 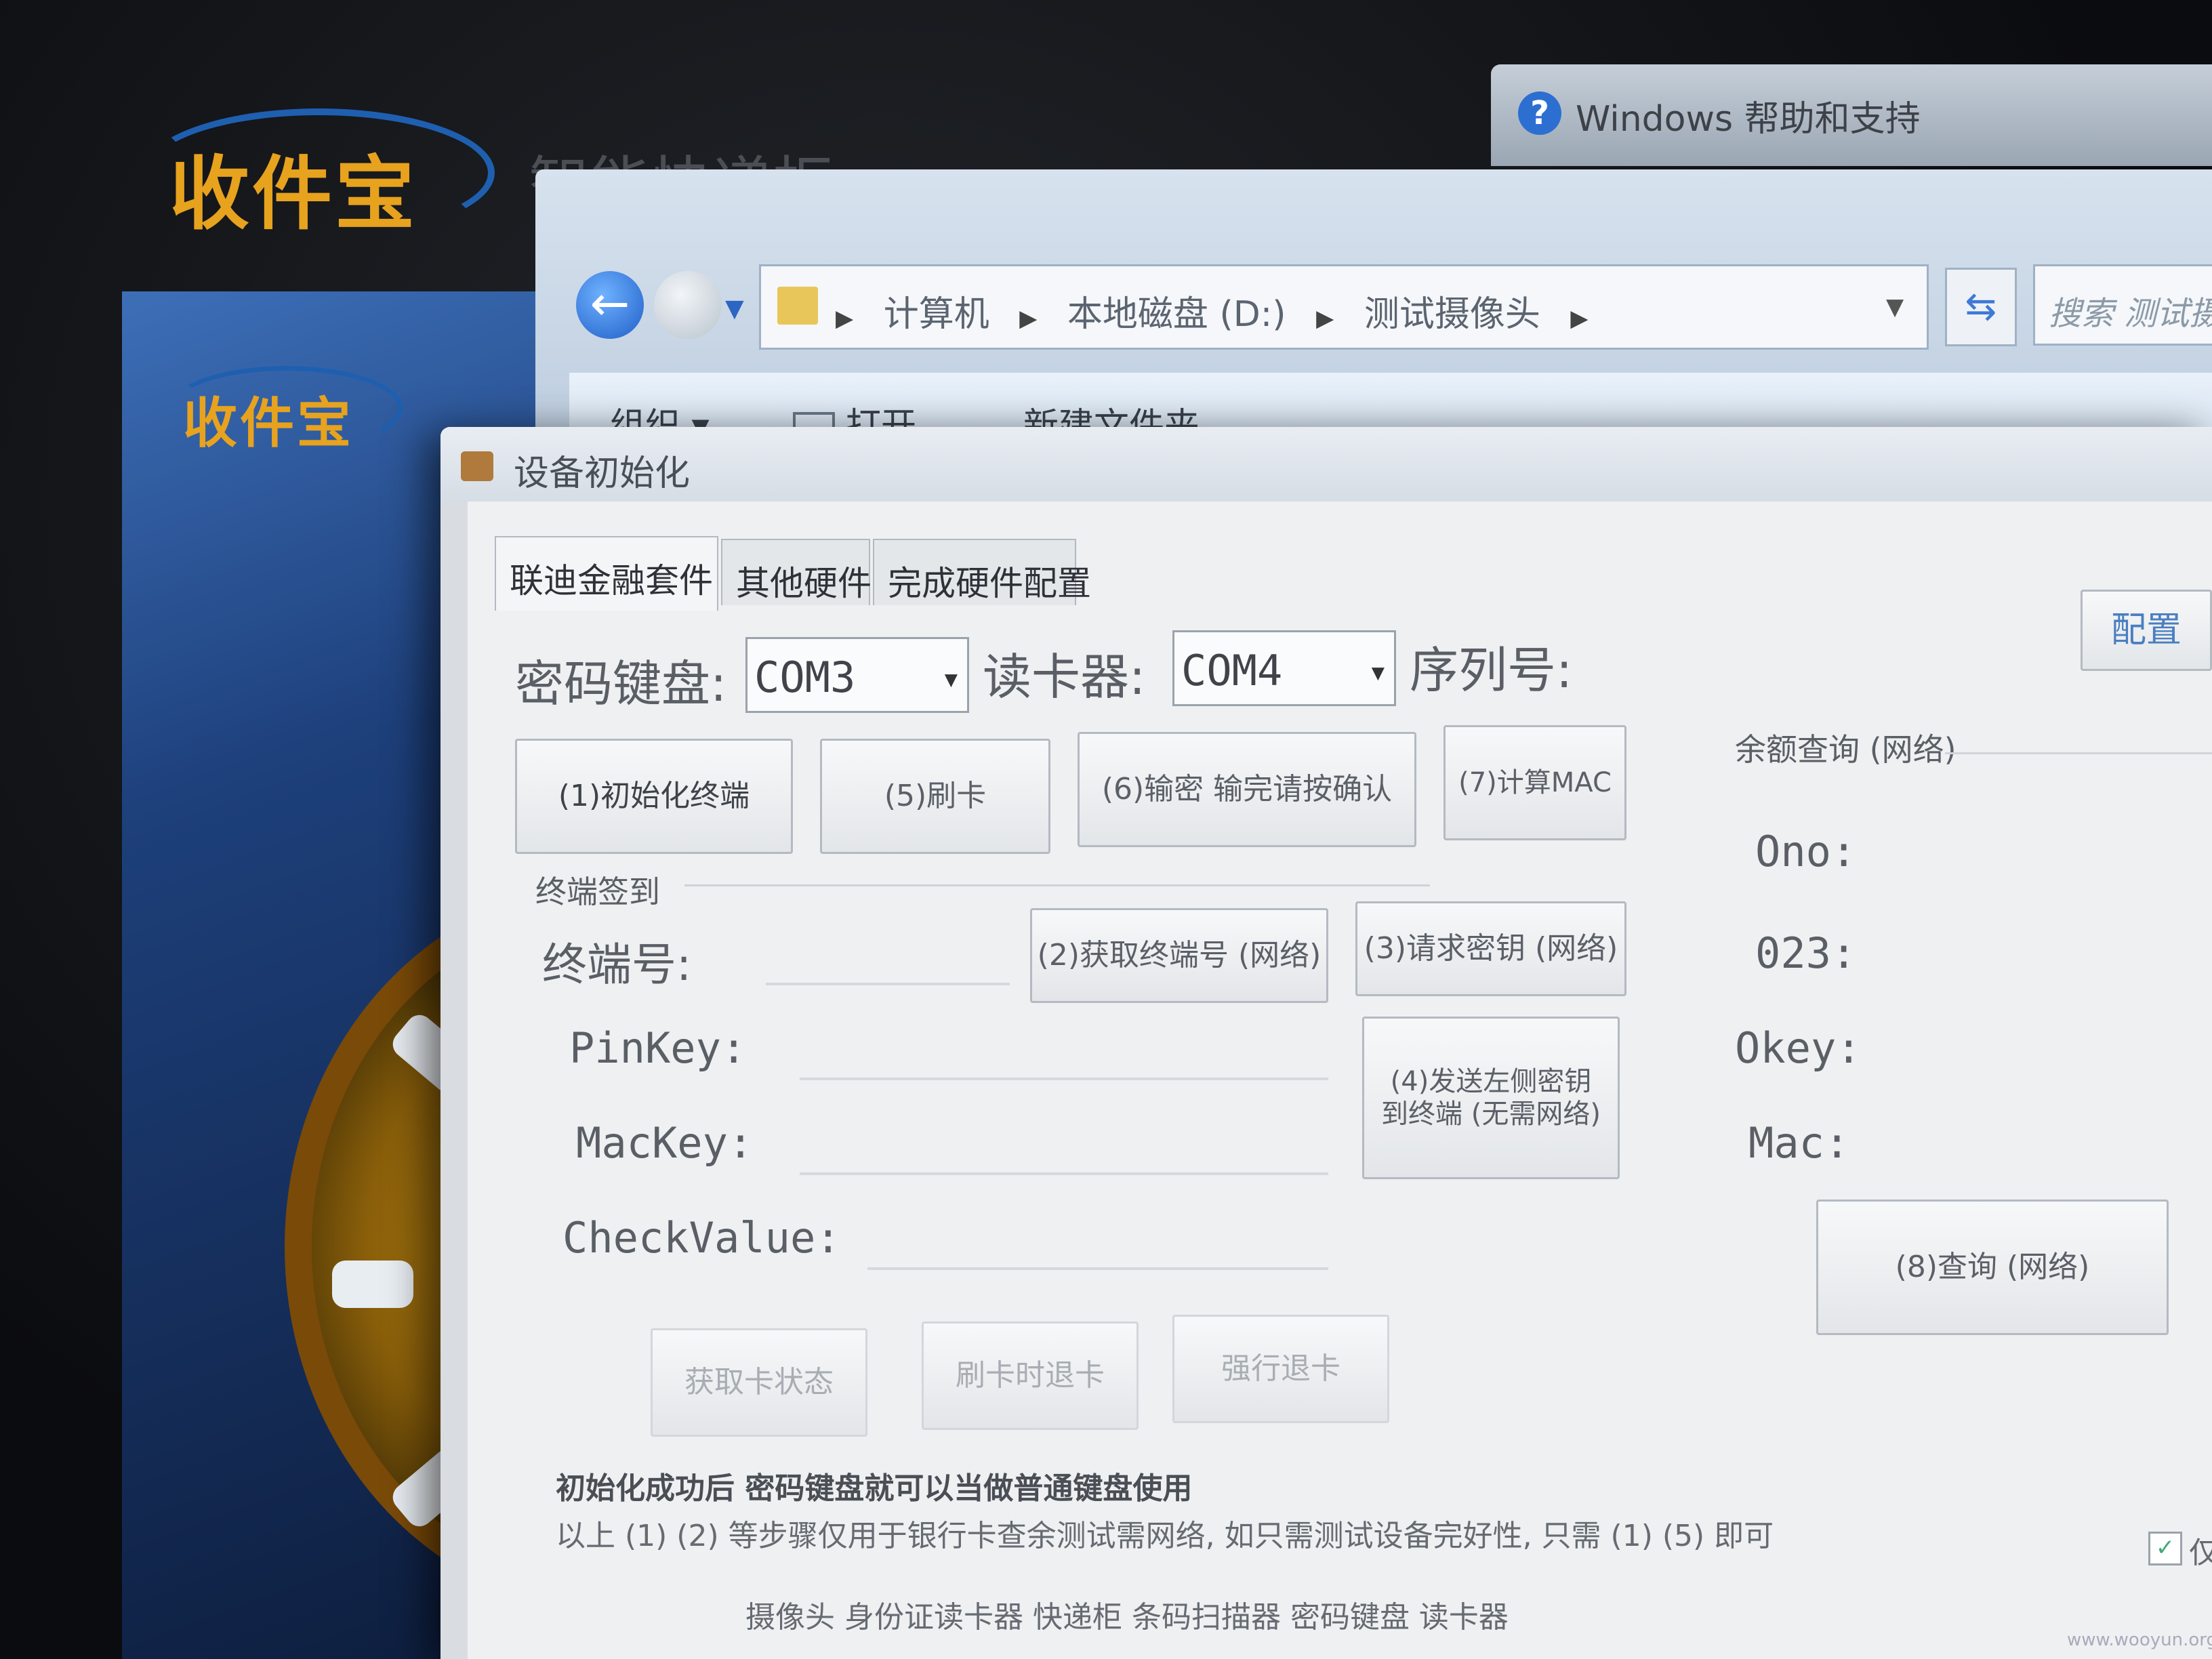 I want to click on mac-label: Mac:, so click(x=1799, y=1143).